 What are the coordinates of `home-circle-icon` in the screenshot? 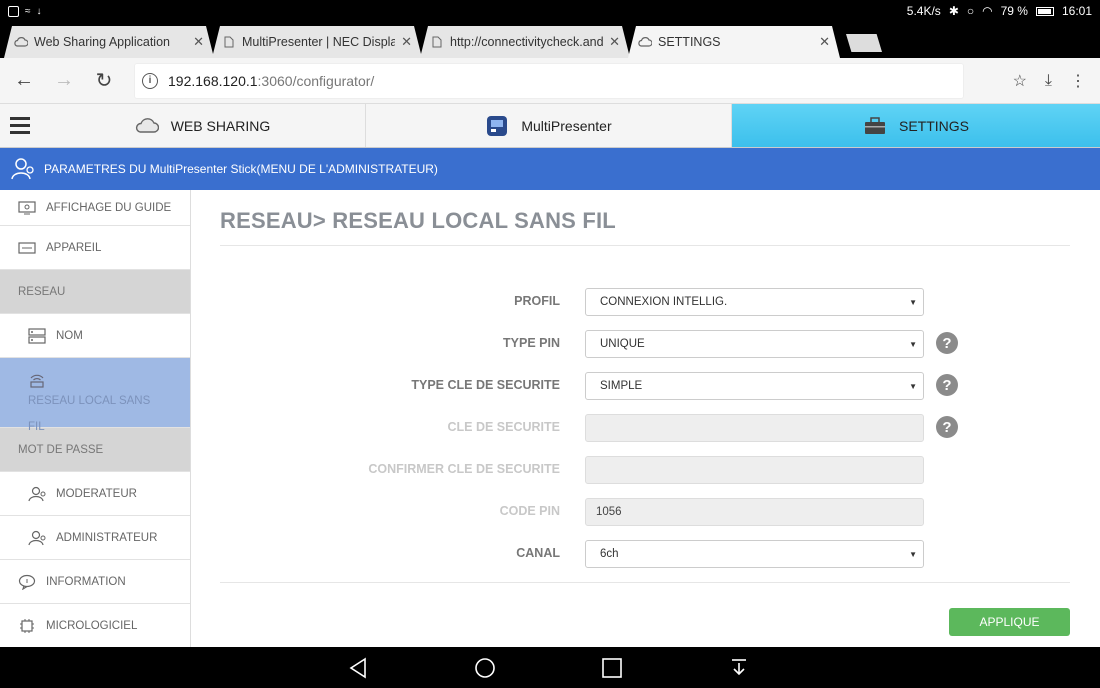 It's located at (485, 668).